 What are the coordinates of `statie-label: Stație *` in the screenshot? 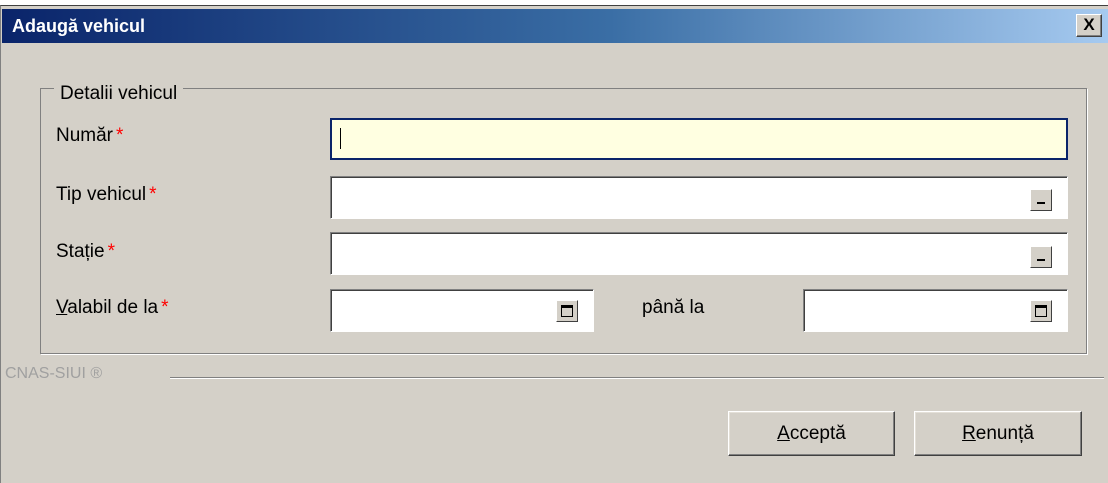 It's located at (85, 251).